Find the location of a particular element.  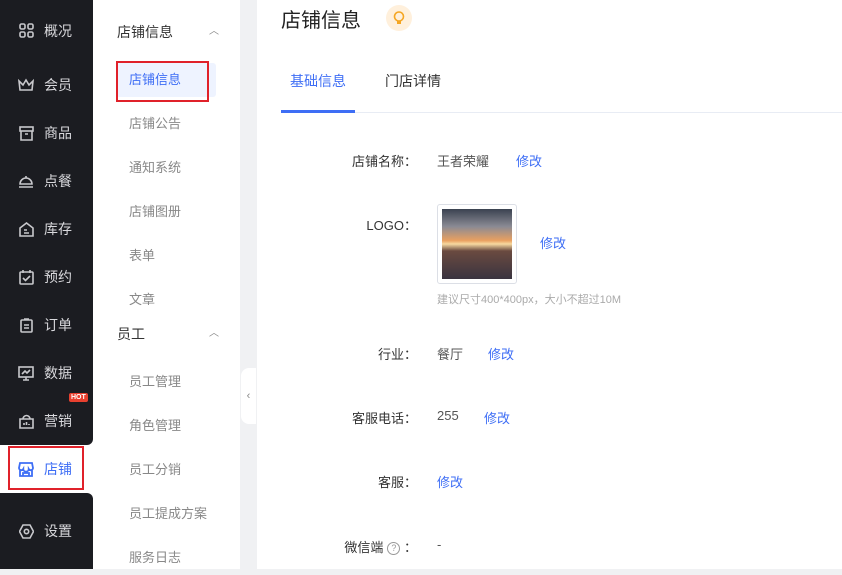

sidebar-item-label: 会员 is located at coordinates (58, 85).